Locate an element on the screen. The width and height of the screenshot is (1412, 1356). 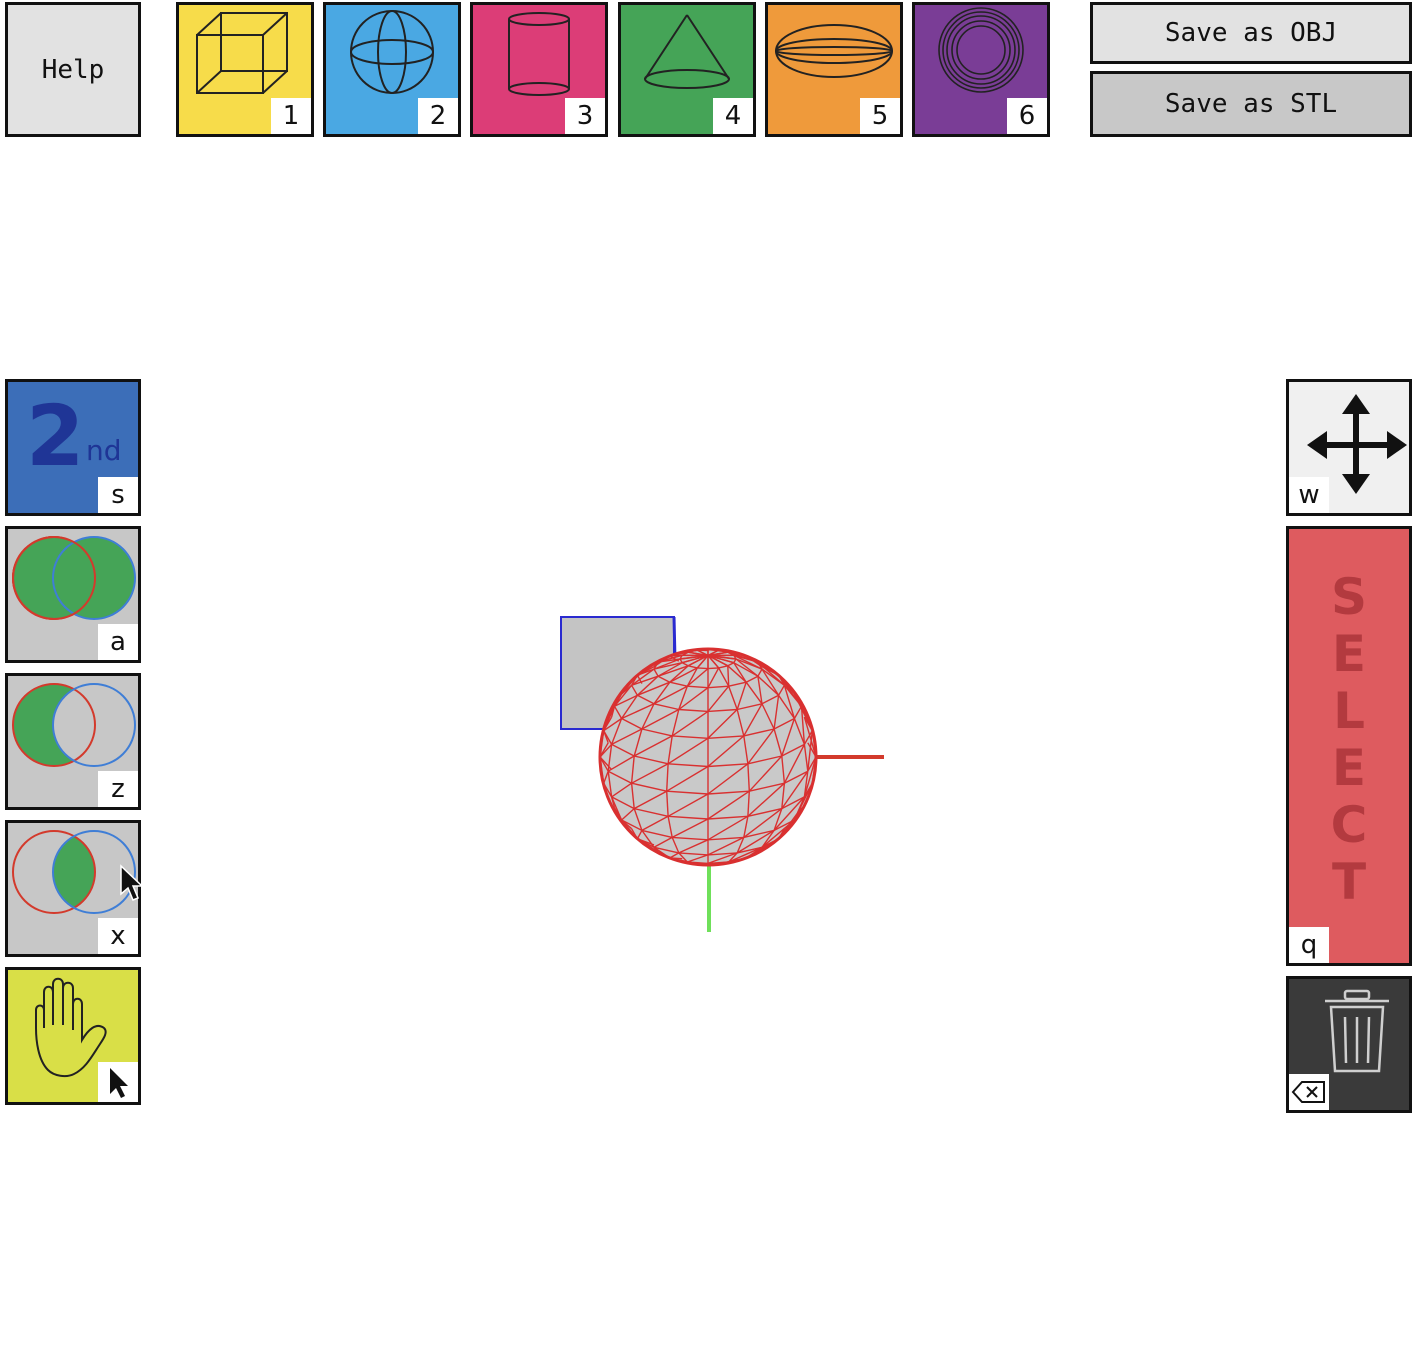
second-mode-button: 2 nd s is located at coordinates (73, 447).